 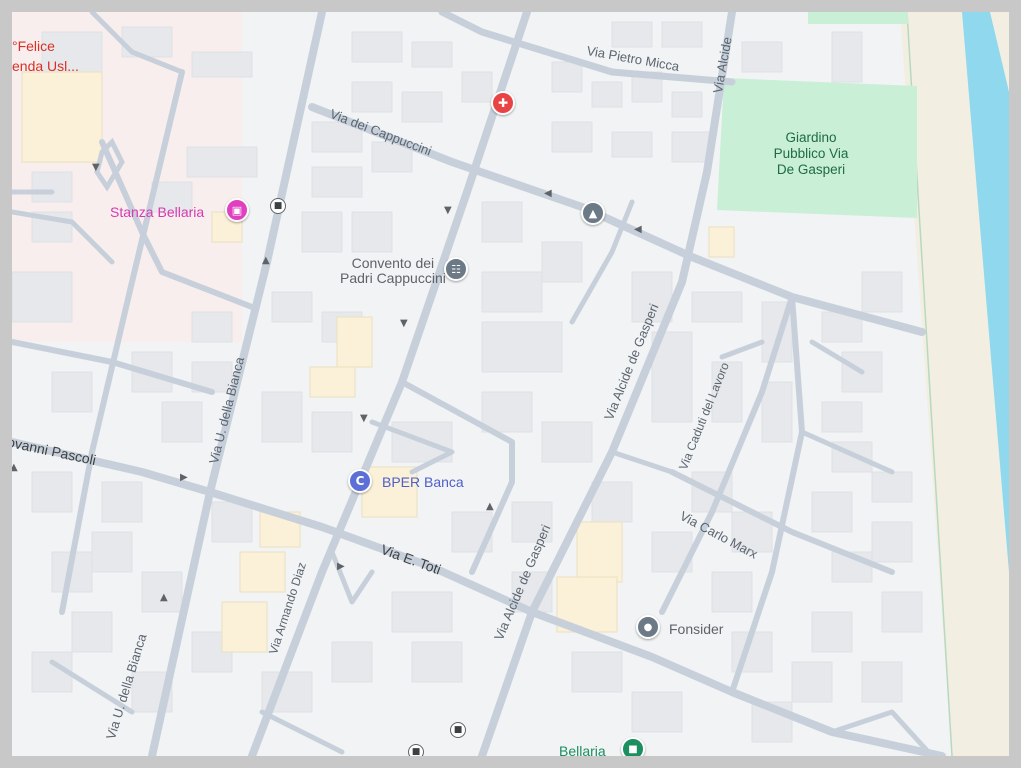 What do you see at coordinates (33, 46) in the screenshot?
I see `poi-label-felice: °Felice` at bounding box center [33, 46].